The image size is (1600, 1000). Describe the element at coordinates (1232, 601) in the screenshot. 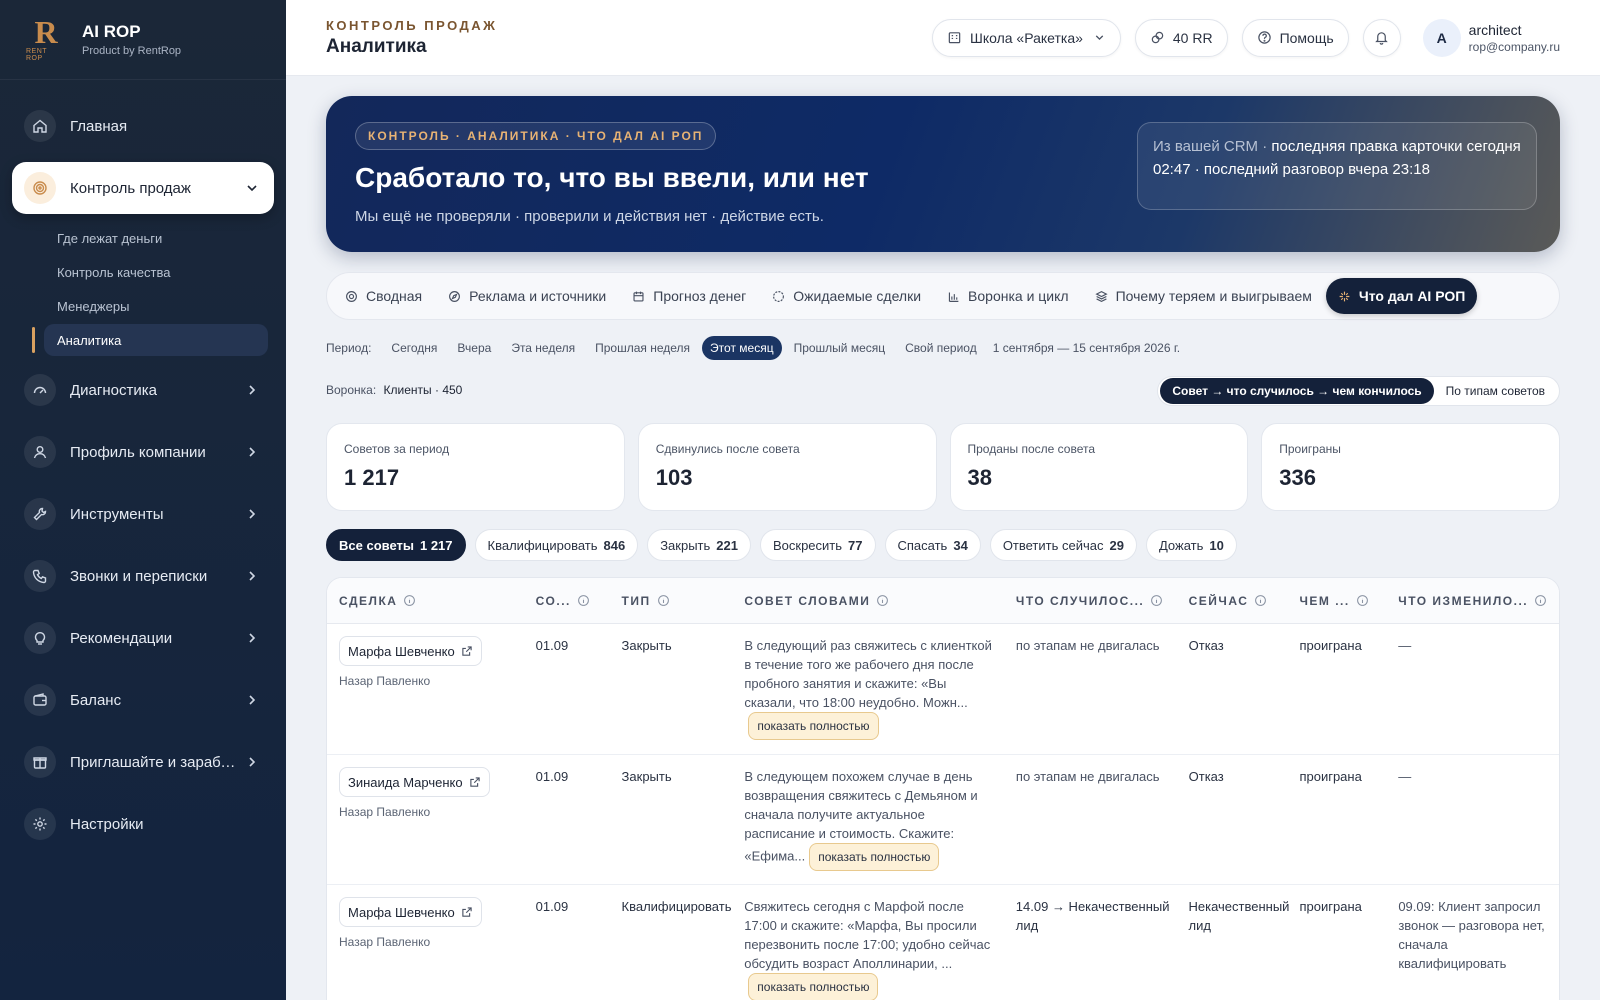

I see `col-now: СЕЙЧАС` at that location.